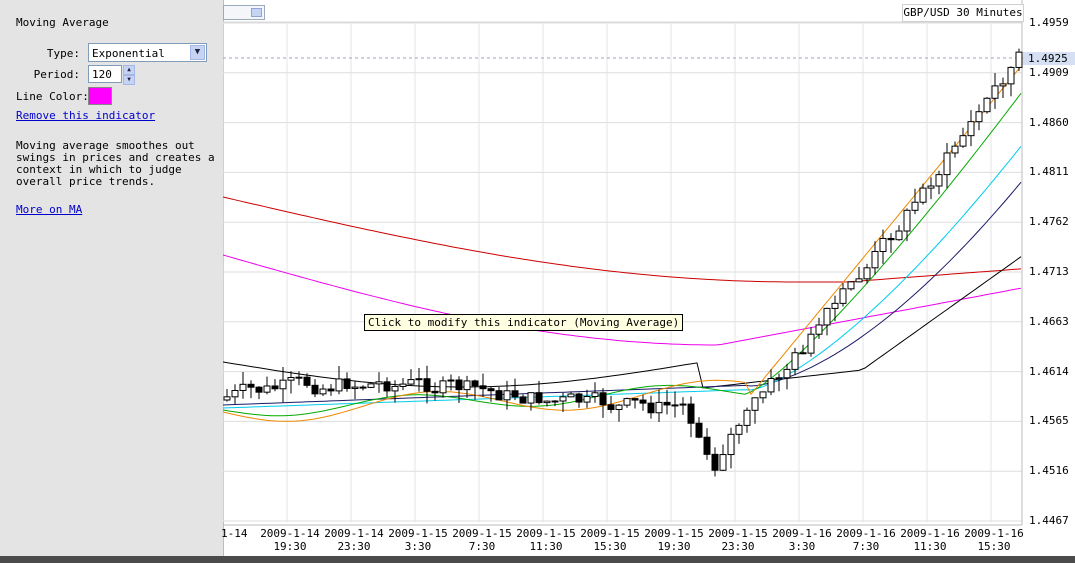 The image size is (1075, 563). Describe the element at coordinates (49, 209) in the screenshot. I see `more-on-ma-link: More on MA` at that location.